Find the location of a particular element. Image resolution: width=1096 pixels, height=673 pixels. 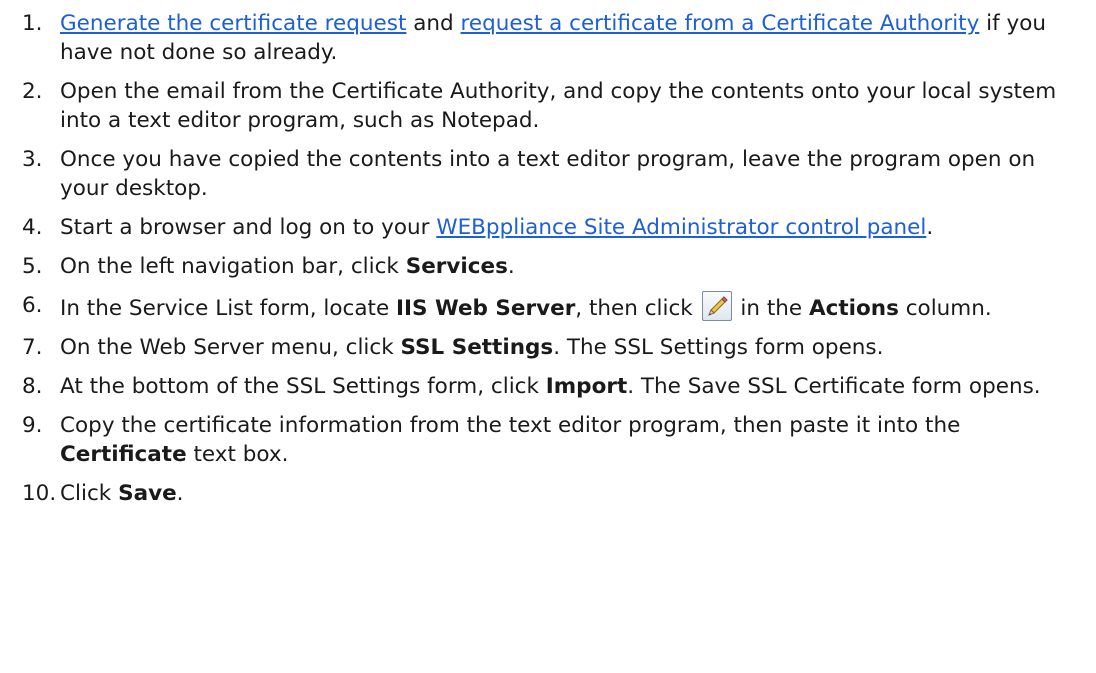

ui-term-services: Services is located at coordinates (456, 266).